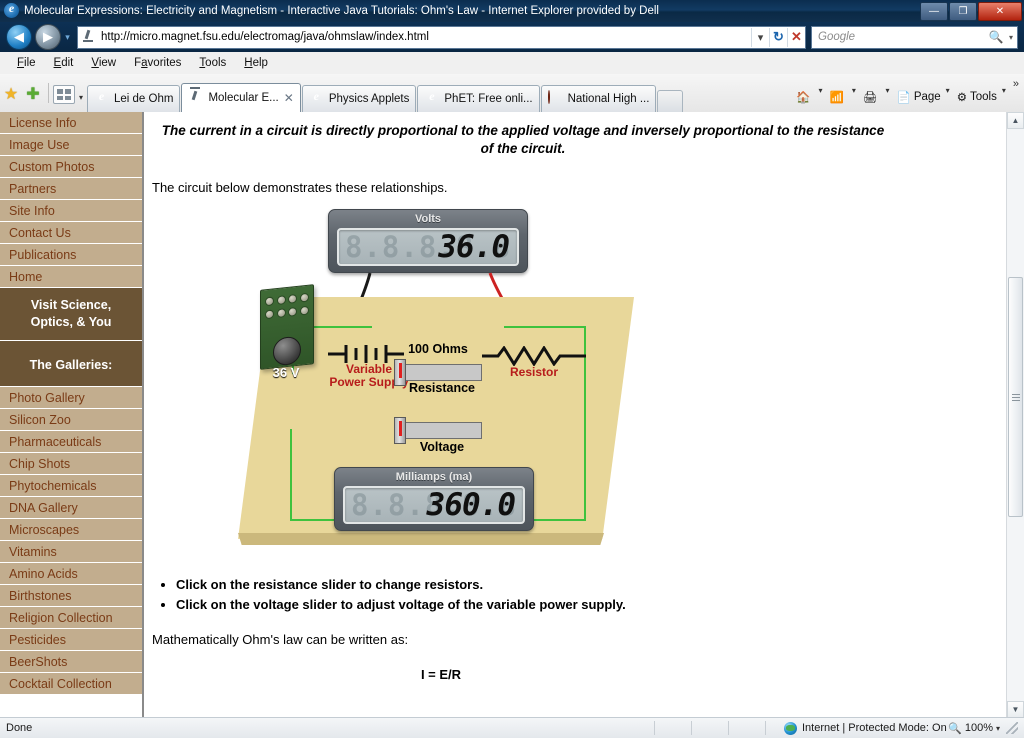  Describe the element at coordinates (1012, 728) in the screenshot. I see `resize-grip-icon` at that location.